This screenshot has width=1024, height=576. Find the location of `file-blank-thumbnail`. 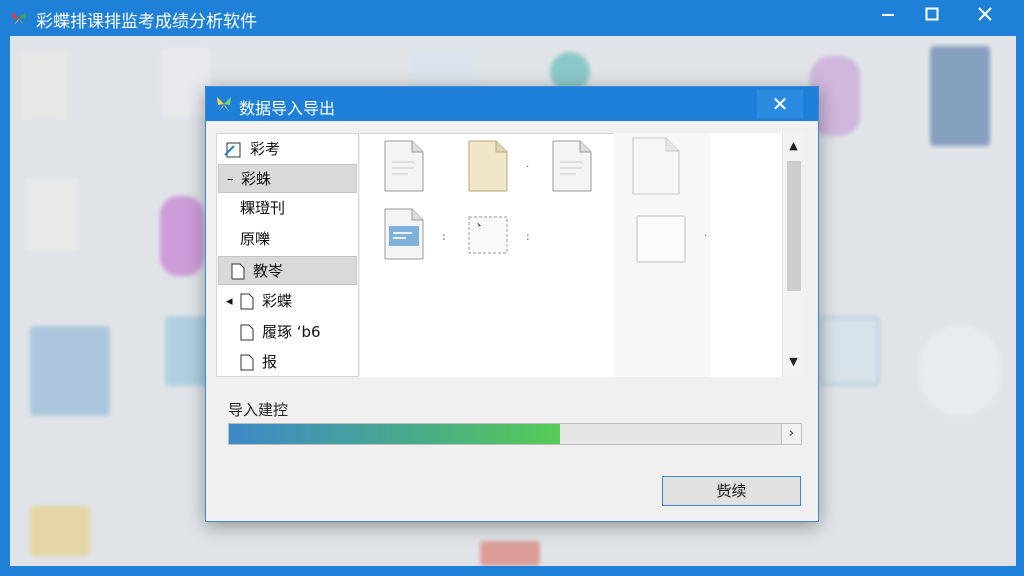

file-blank-thumbnail is located at coordinates (661, 239).